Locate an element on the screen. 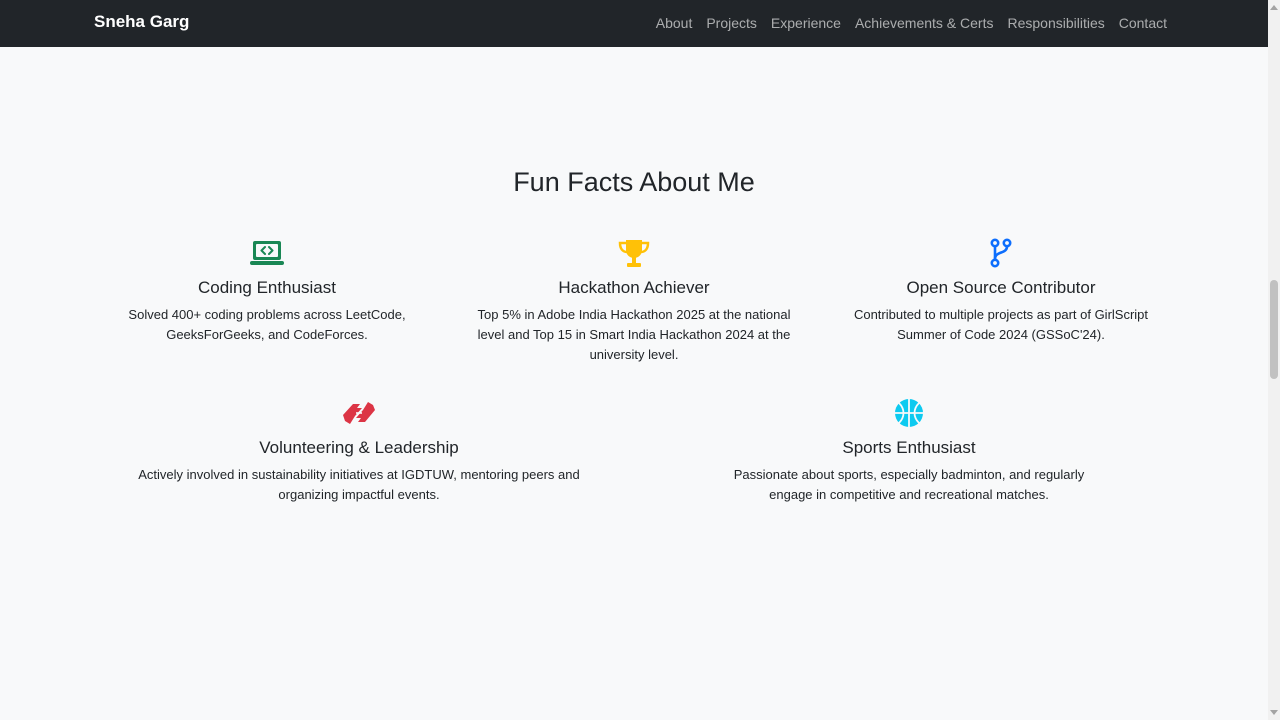 Image resolution: width=1280 pixels, height=720 pixels. nav-link-contact: Contact is located at coordinates (1143, 23).